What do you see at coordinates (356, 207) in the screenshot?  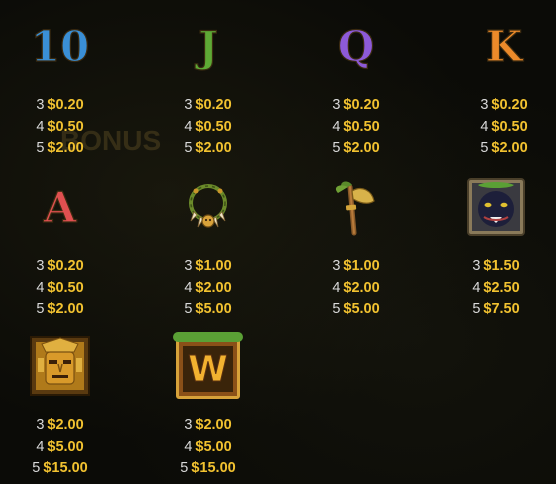 I see `axe-icon` at bounding box center [356, 207].